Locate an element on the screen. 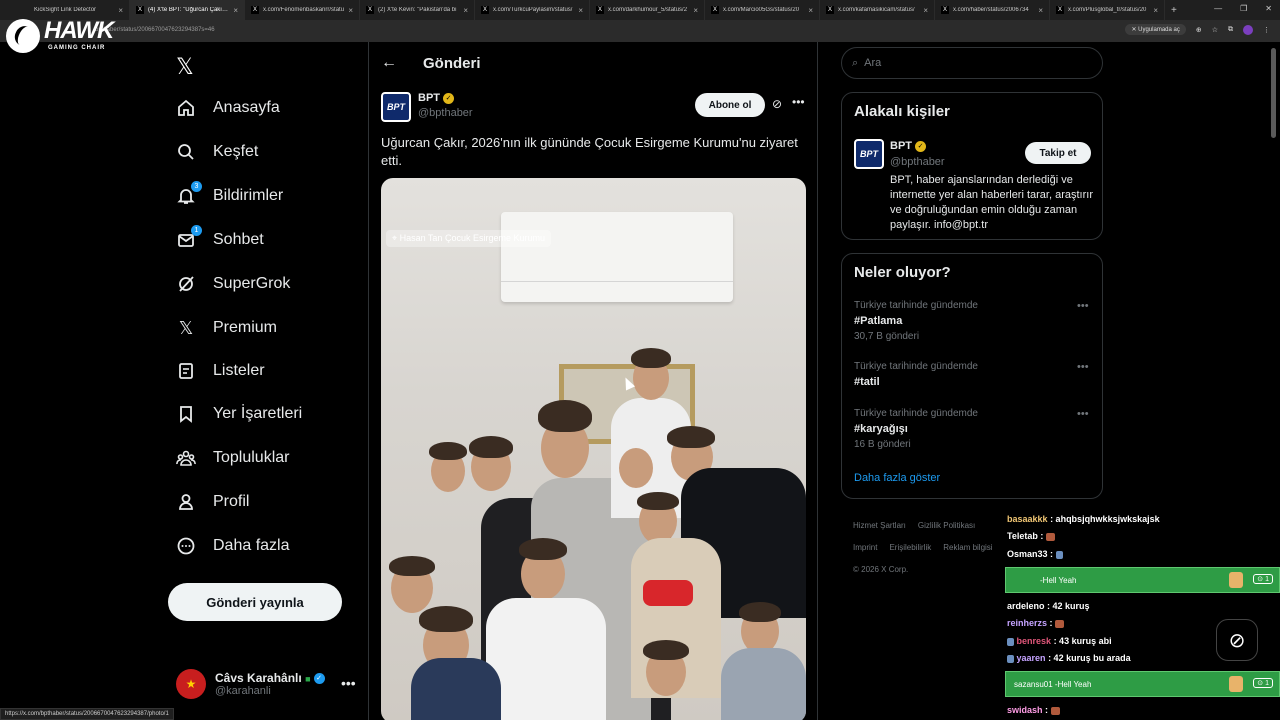 The height and width of the screenshot is (720, 1280). browser-tab: Xx.com/Fenomenbaskanrr/statu × is located at coordinates (302, 10).